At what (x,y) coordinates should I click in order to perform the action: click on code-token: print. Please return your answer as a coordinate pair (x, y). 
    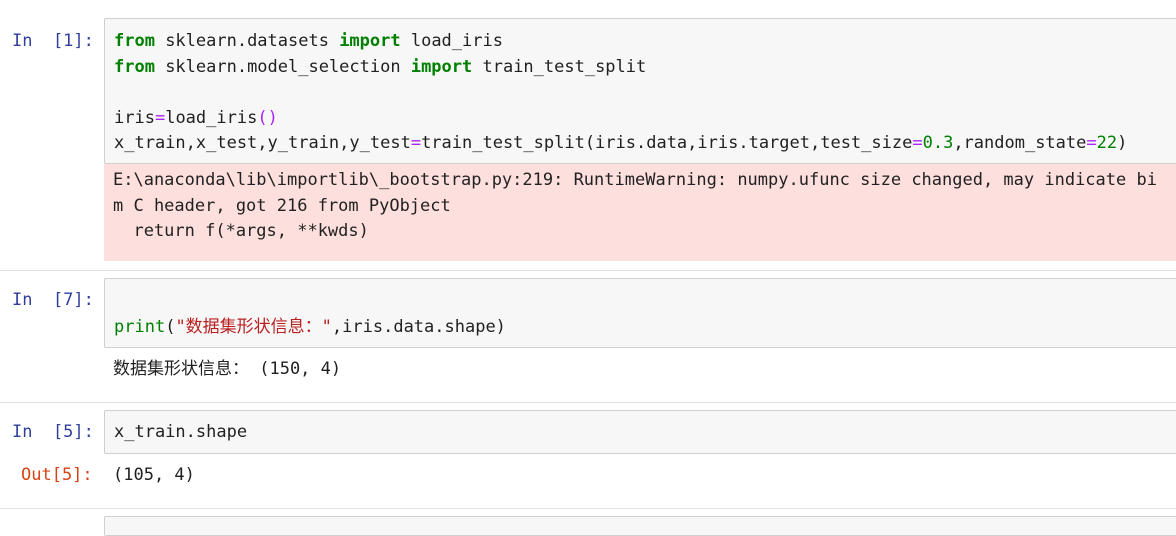
    Looking at the image, I should click on (140, 326).